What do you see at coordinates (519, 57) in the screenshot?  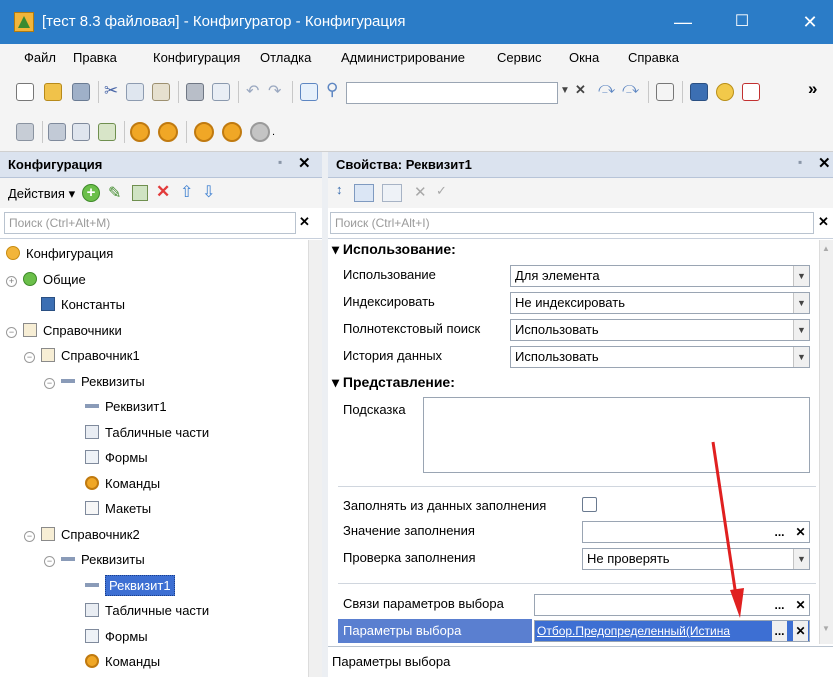 I see `menu-service: Сервис` at bounding box center [519, 57].